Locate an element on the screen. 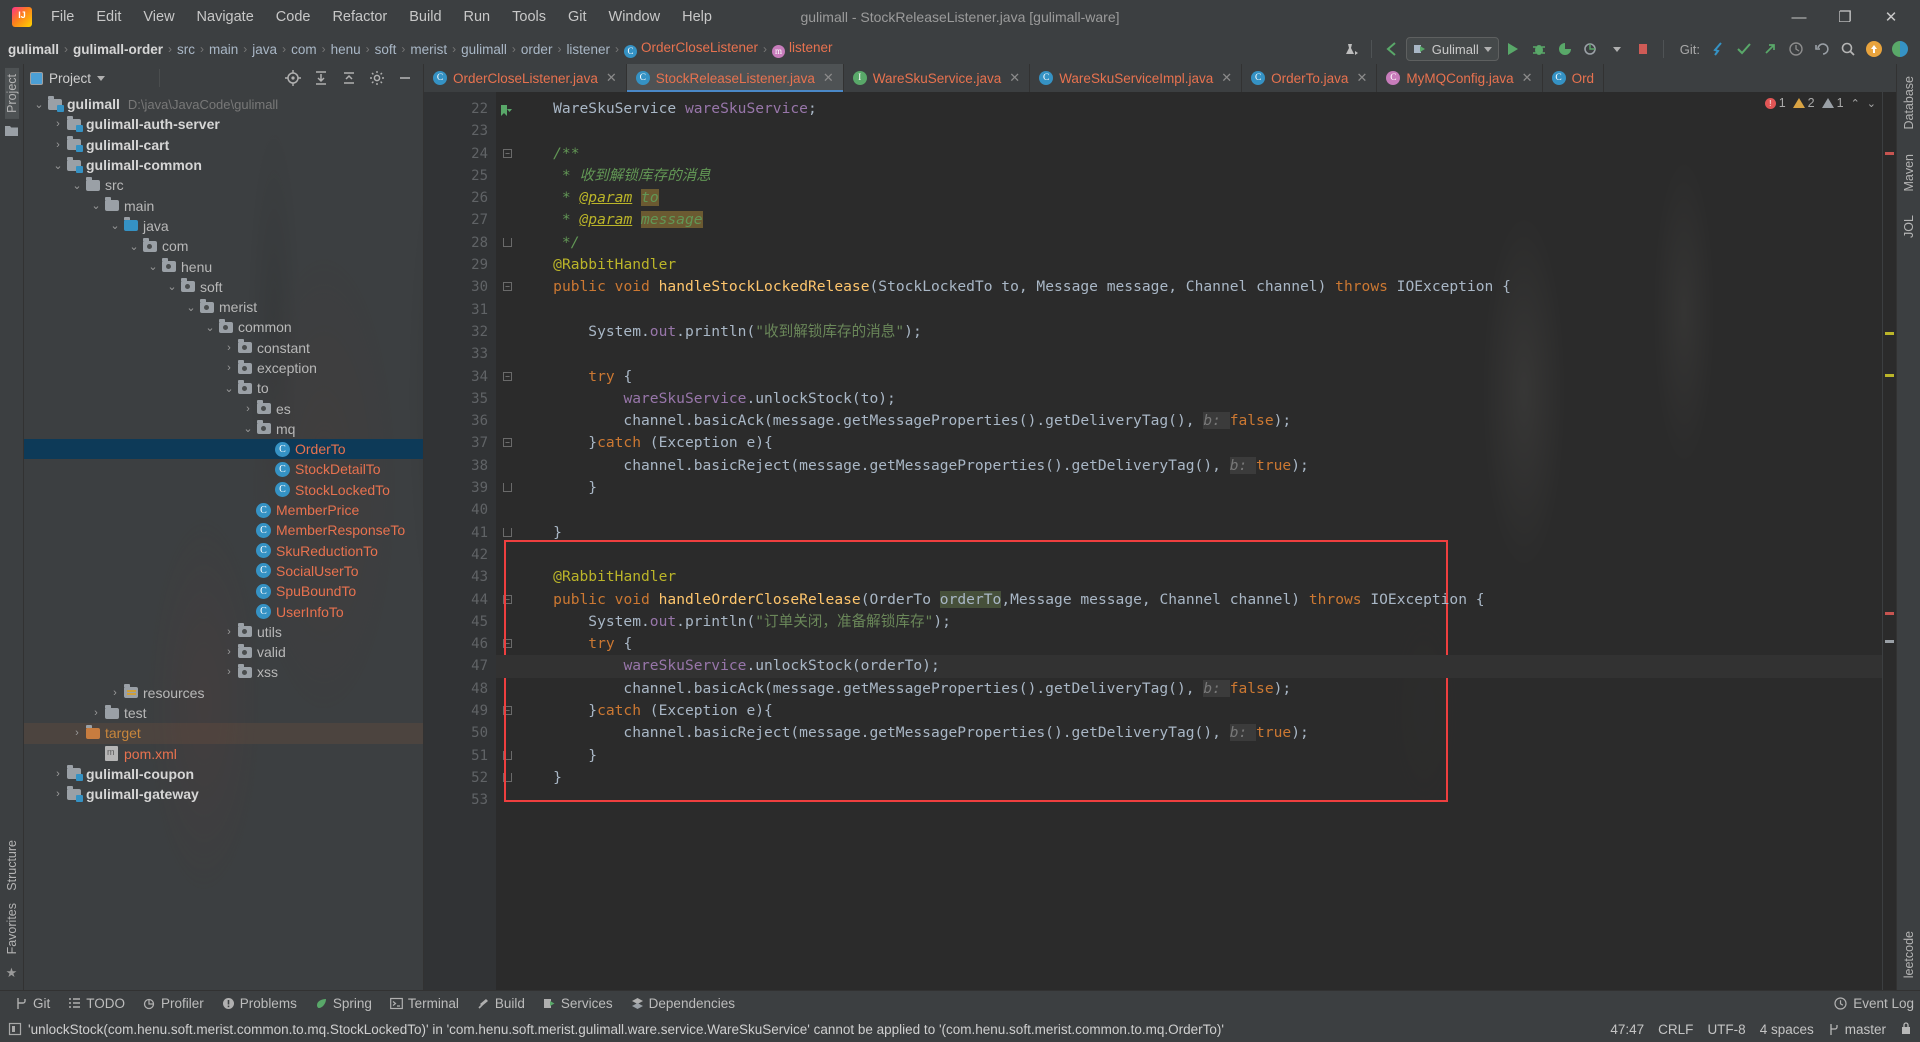 The height and width of the screenshot is (1042, 1920). line-number: 27 is located at coordinates (460, 220).